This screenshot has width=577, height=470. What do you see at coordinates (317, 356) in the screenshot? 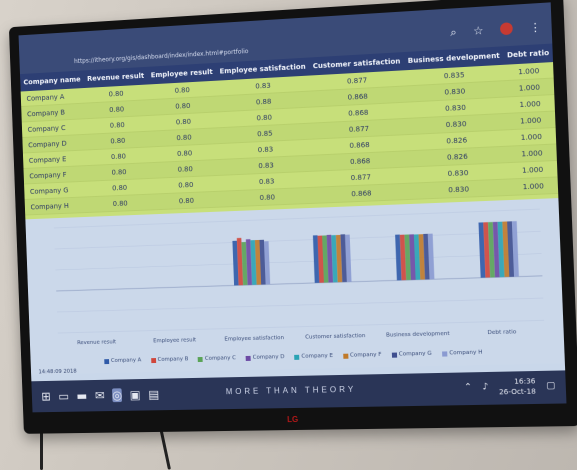
I see `legend-label: Company E` at bounding box center [317, 356].